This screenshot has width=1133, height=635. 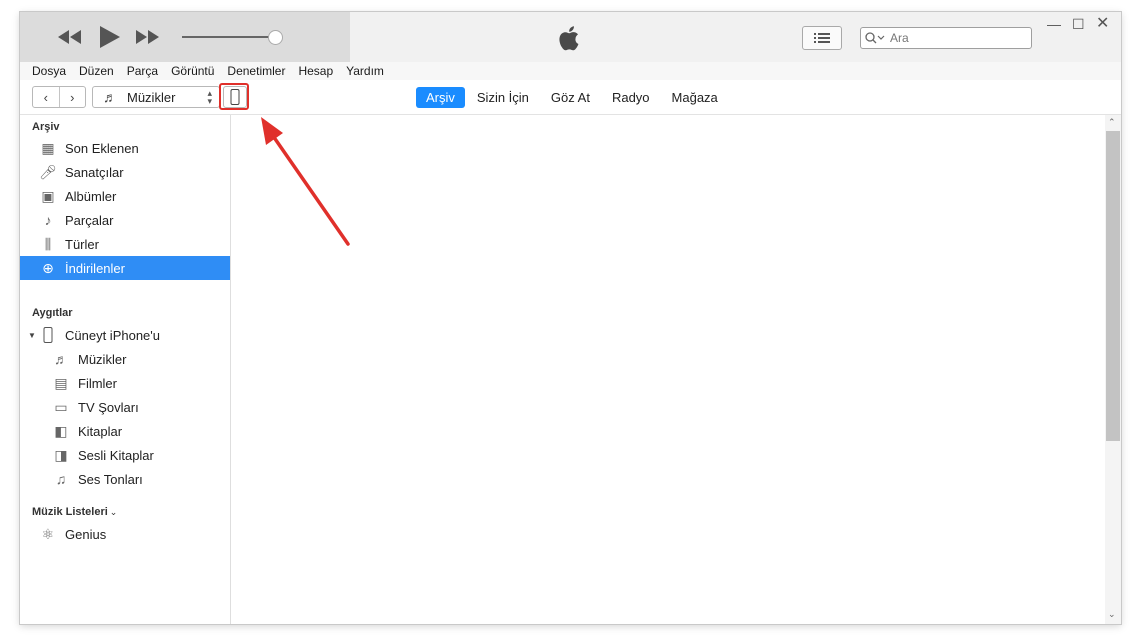 I want to click on menu-song: Parça, so click(x=143, y=71).